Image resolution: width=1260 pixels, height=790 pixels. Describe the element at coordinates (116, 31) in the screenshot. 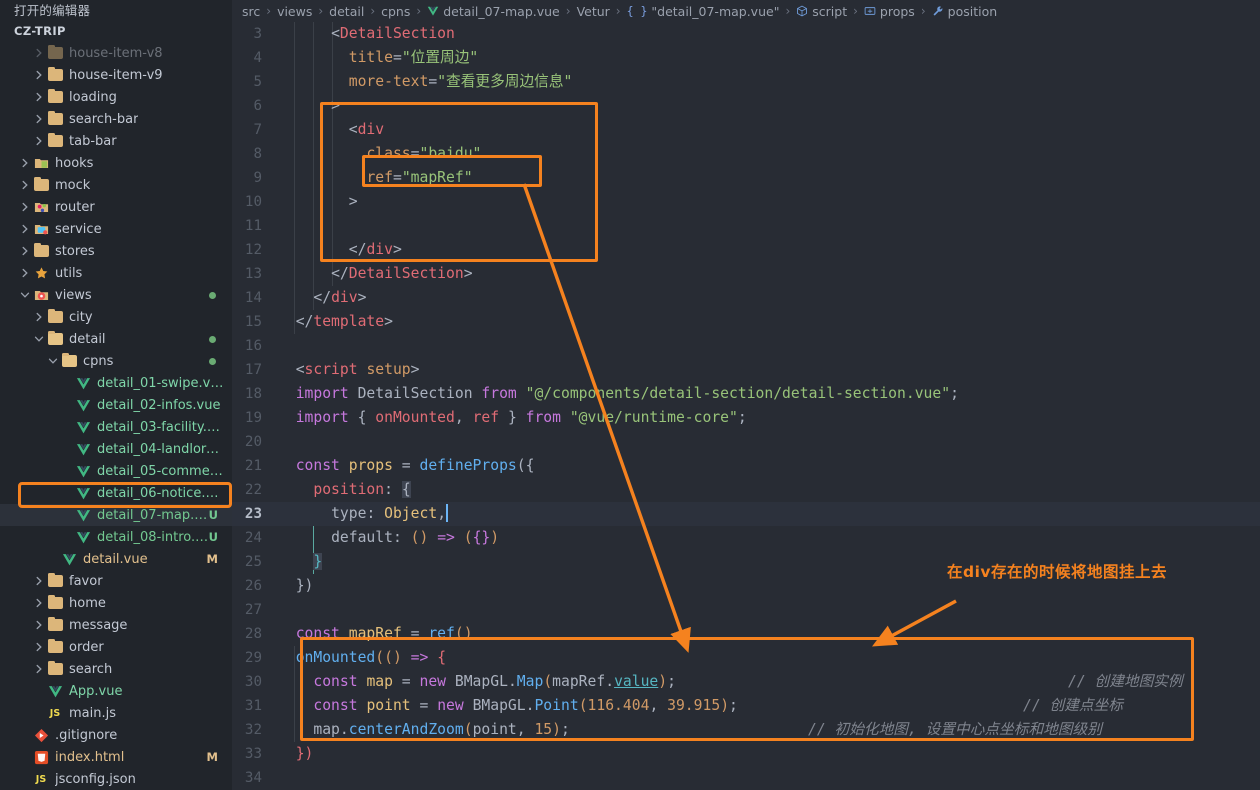

I see `project-root-header: CZ-TRIP` at that location.